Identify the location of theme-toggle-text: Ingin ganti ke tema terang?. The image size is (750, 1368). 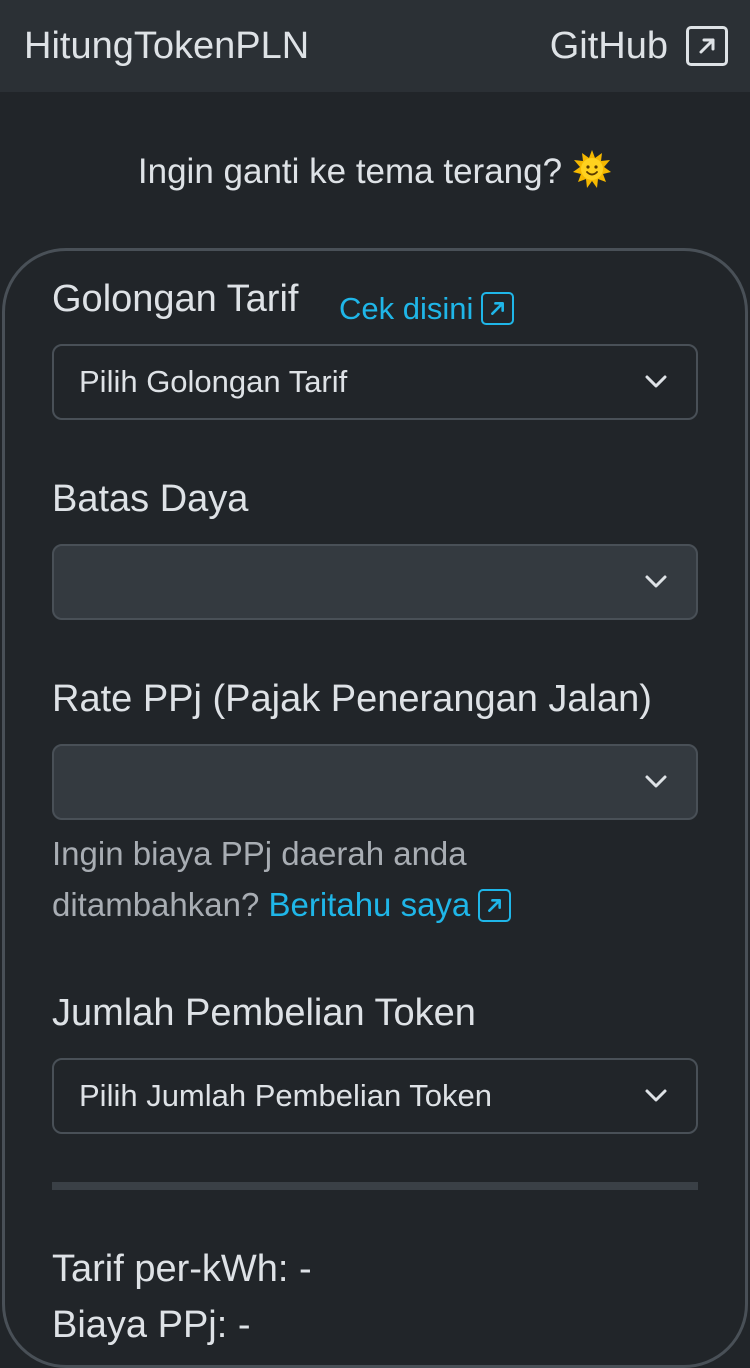
(350, 171).